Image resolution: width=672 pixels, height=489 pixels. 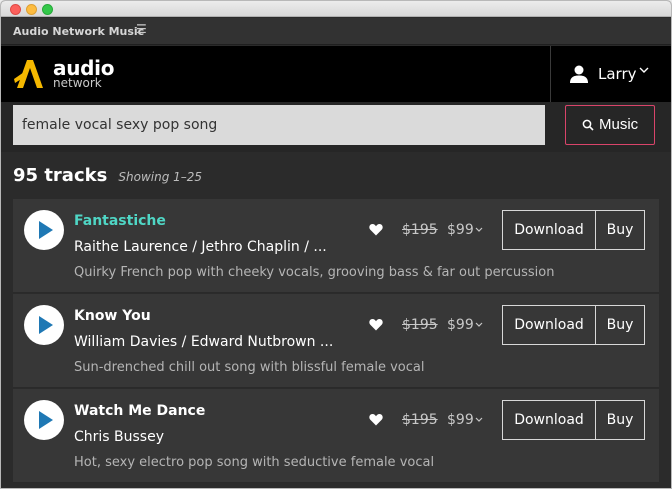 What do you see at coordinates (77, 83) in the screenshot?
I see `logo-network-text: network` at bounding box center [77, 83].